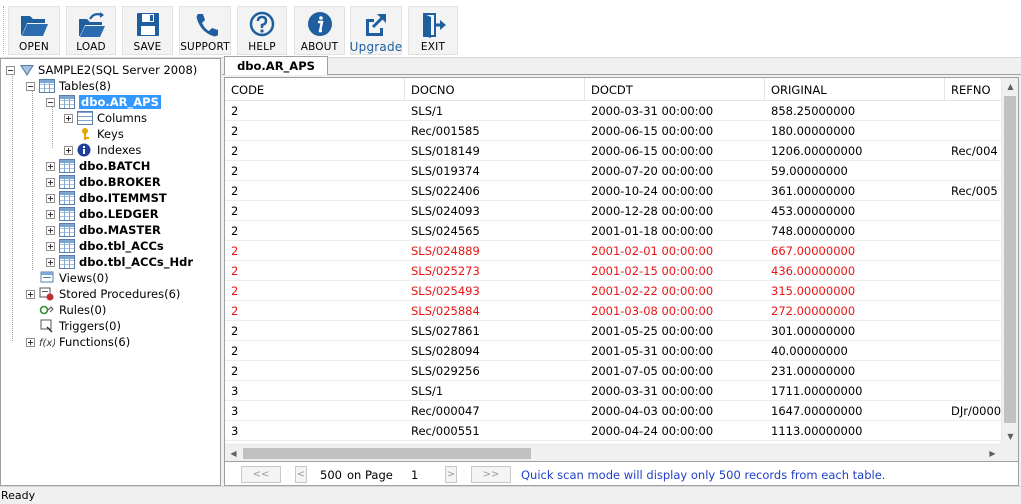  What do you see at coordinates (495, 431) in the screenshot?
I see `table-cell: Rec/000551` at bounding box center [495, 431].